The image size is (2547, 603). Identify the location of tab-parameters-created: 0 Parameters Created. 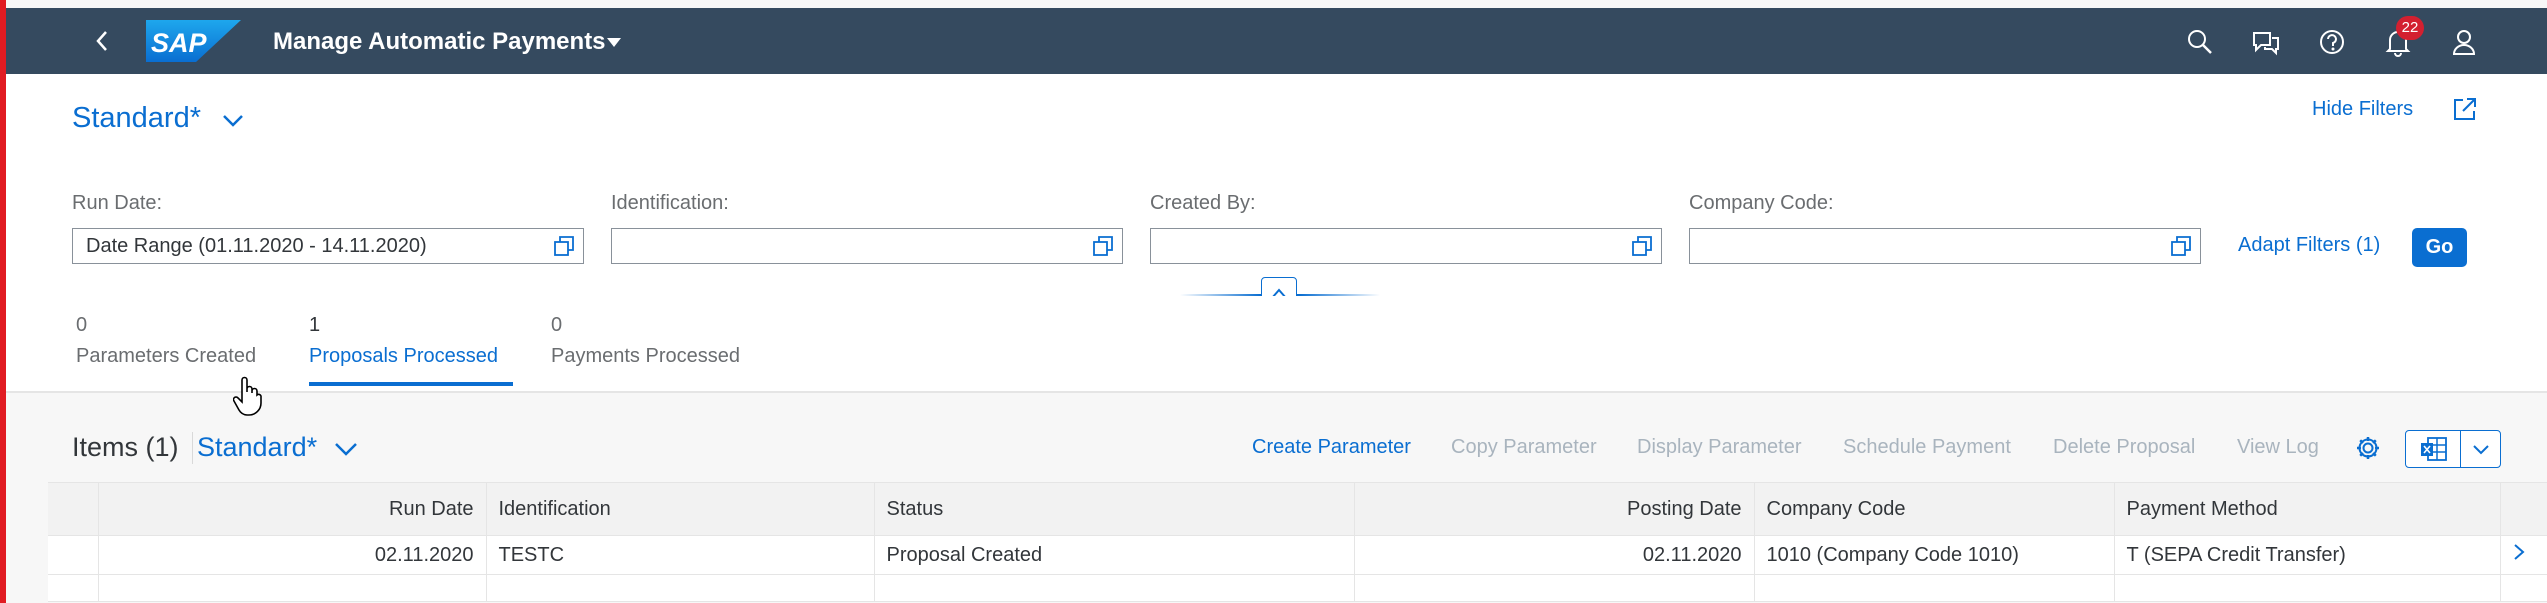
(166, 341).